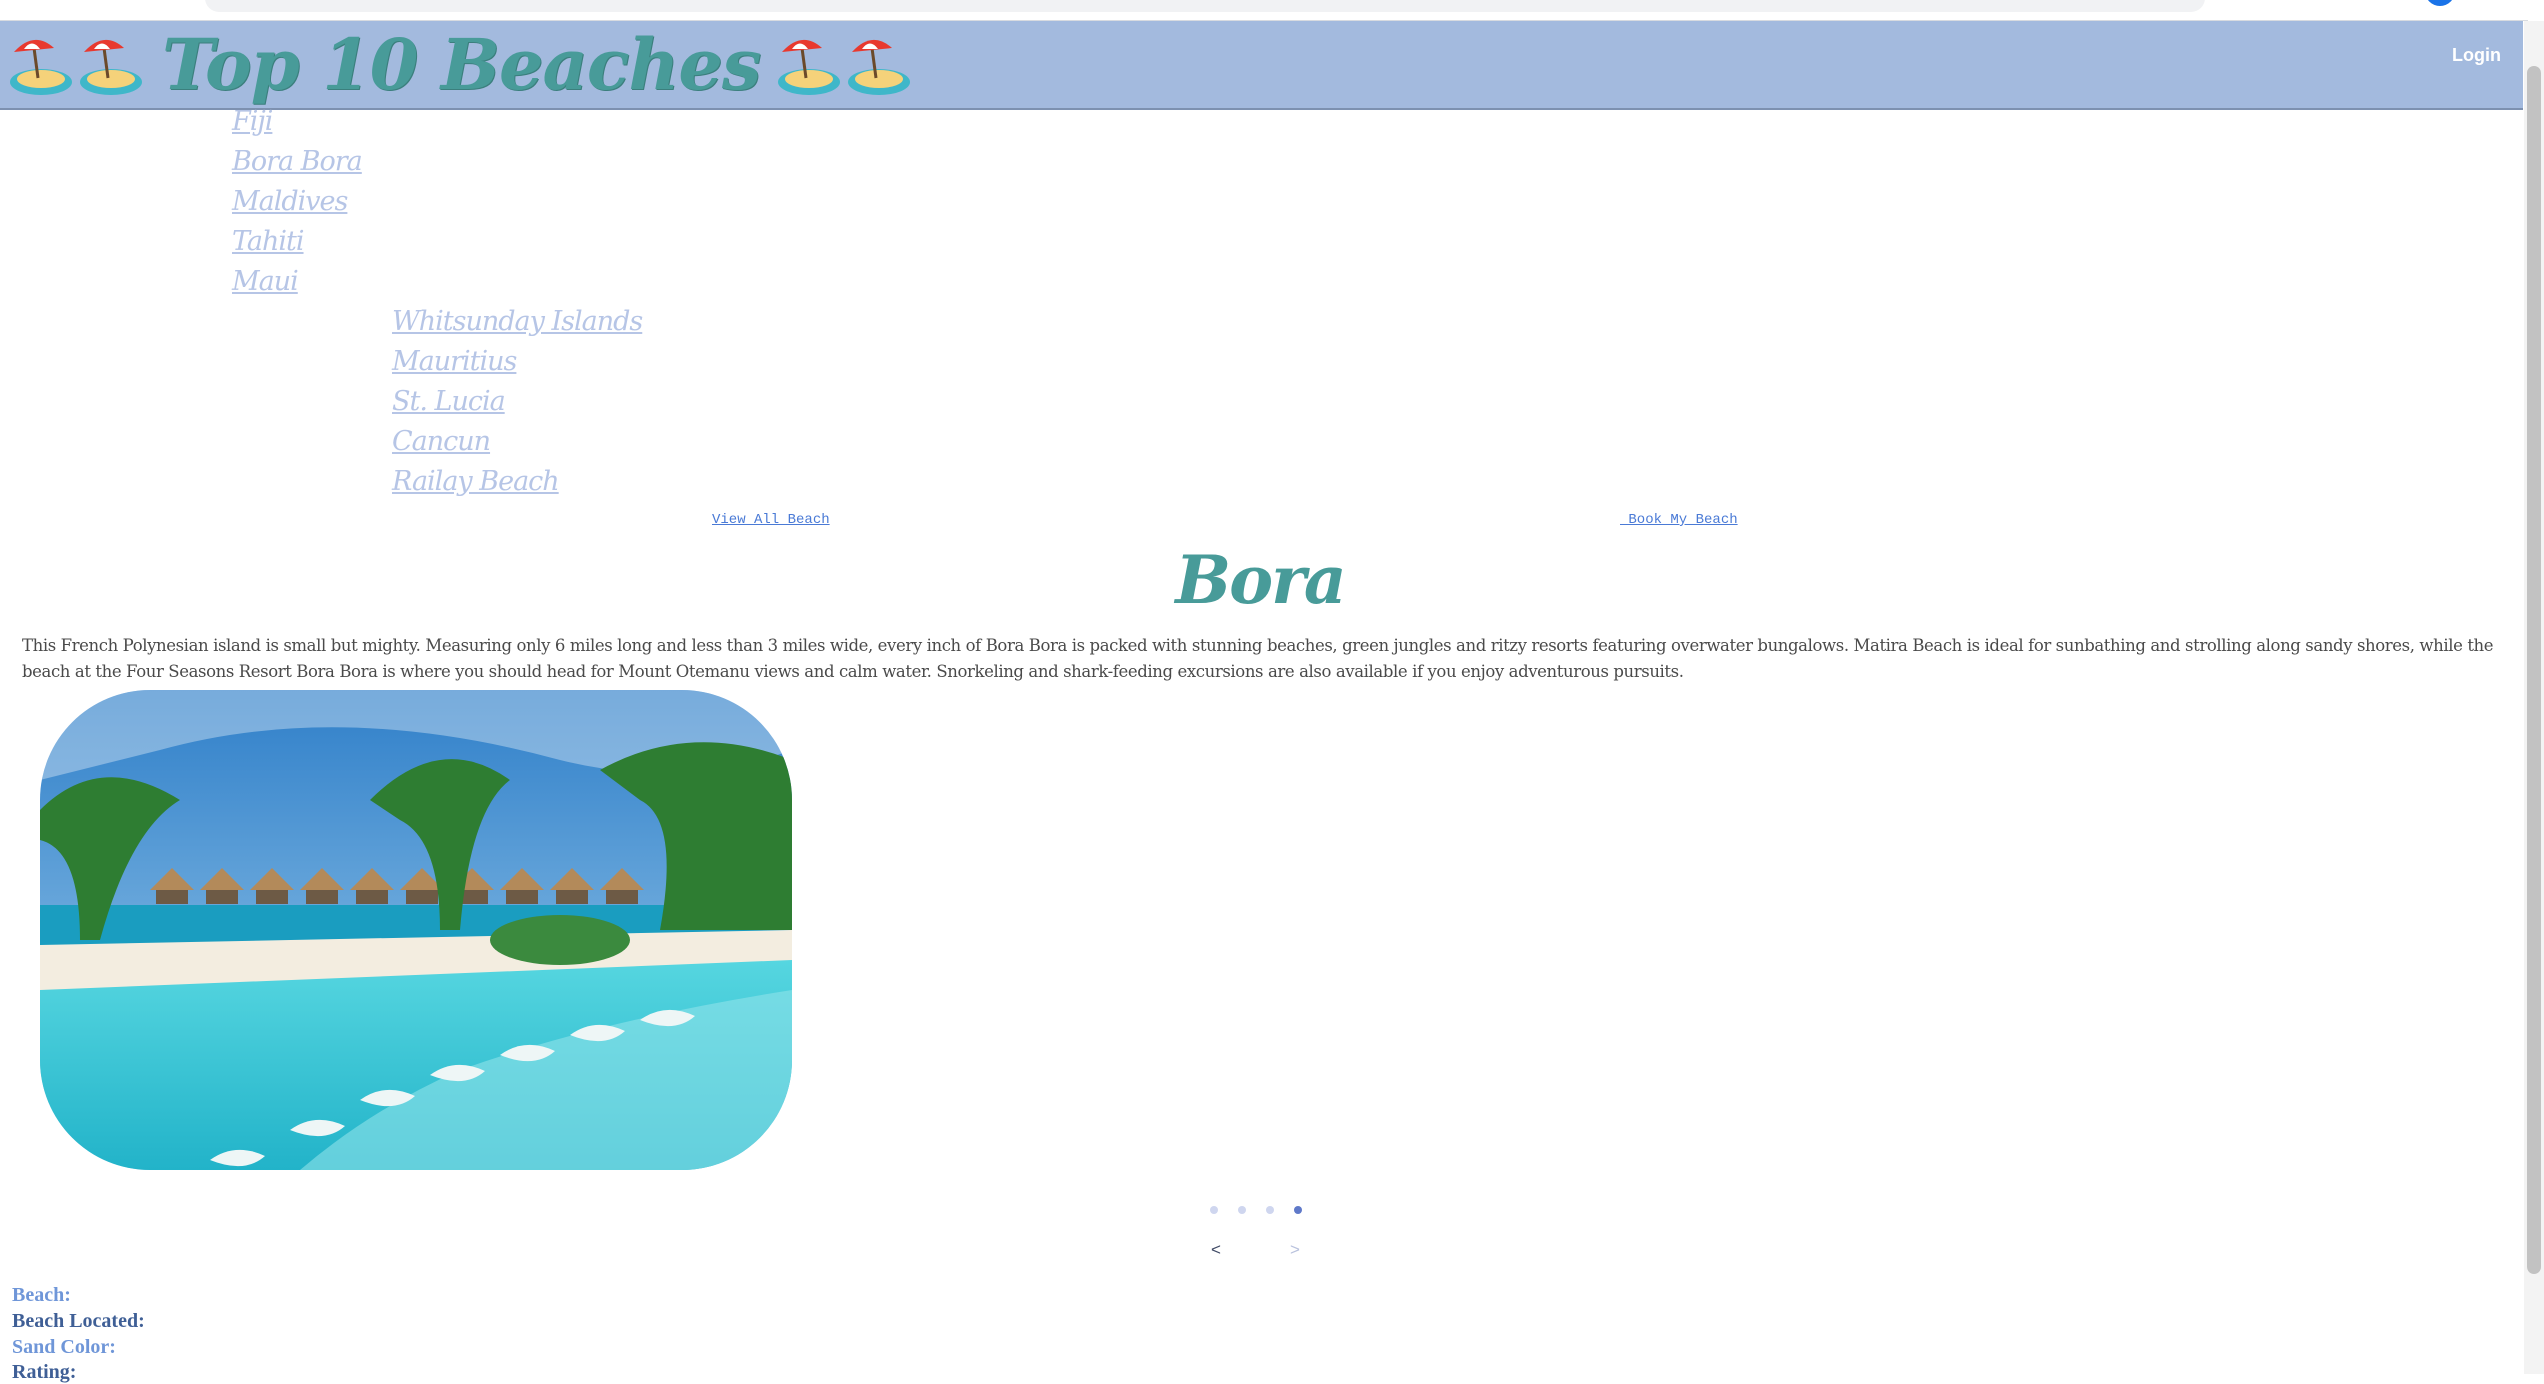 The height and width of the screenshot is (1384, 2544). Describe the element at coordinates (1298, 1210) in the screenshot. I see `carousel-dot-4-active` at that location.